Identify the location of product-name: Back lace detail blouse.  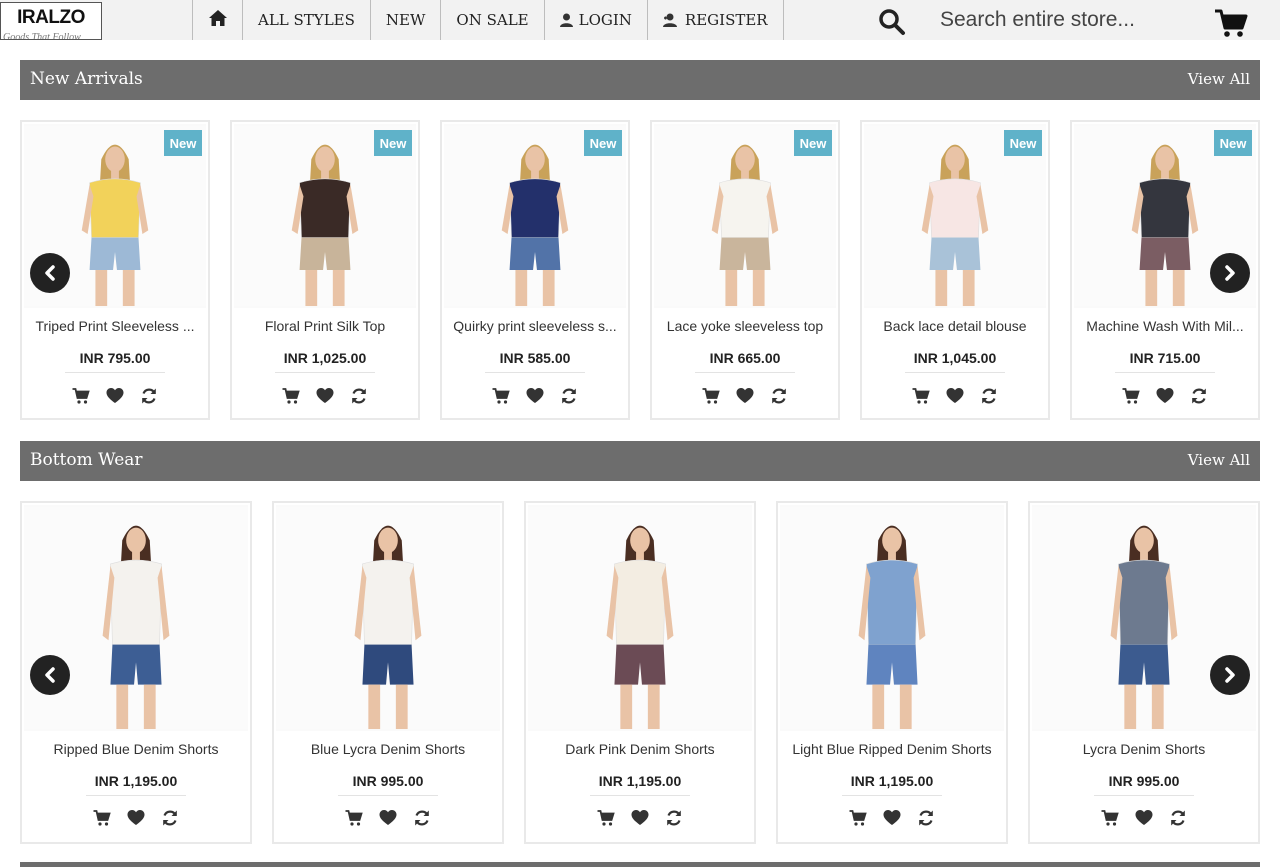
(955, 326).